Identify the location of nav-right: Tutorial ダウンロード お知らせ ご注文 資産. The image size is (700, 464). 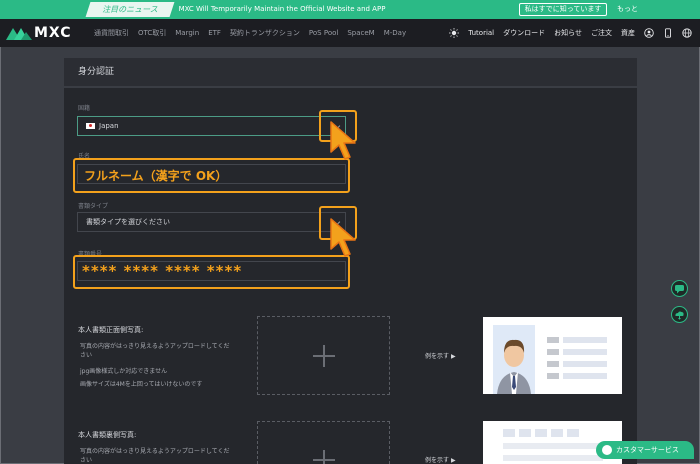
(566, 33).